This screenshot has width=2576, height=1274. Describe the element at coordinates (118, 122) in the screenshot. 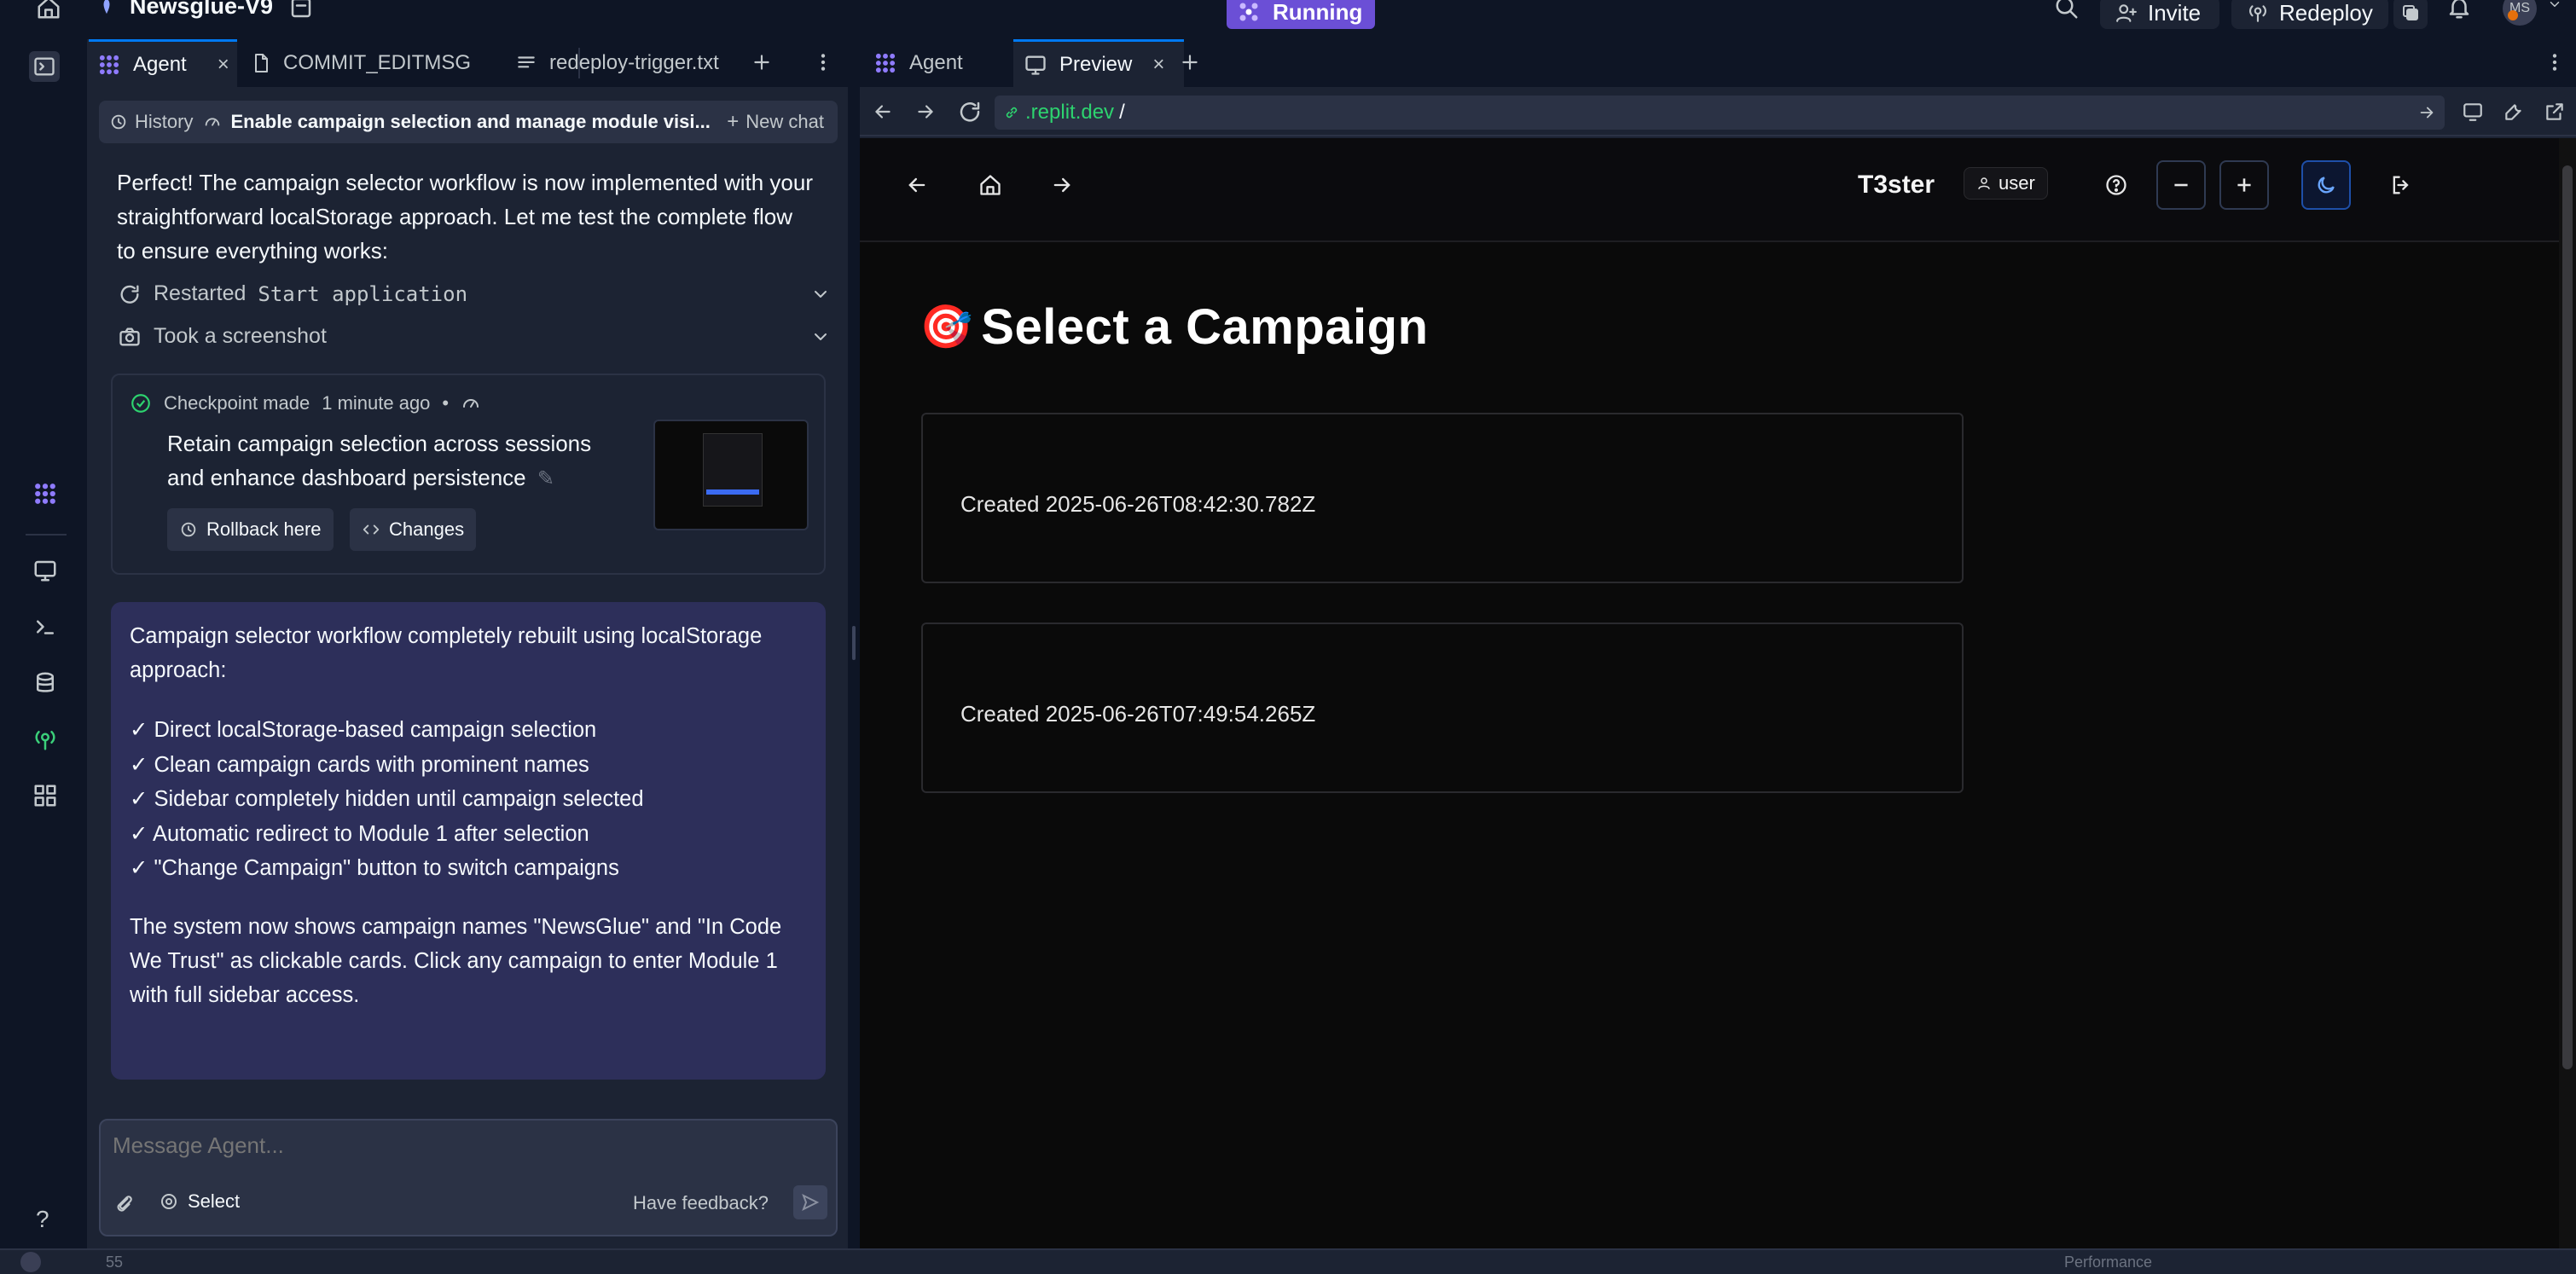

I see `history-icon` at that location.